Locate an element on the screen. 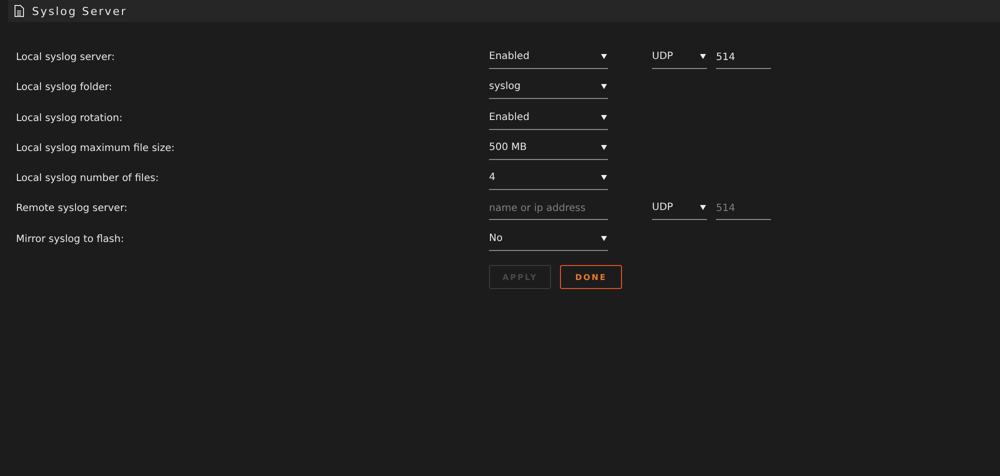  action-button: DONE is located at coordinates (591, 277).